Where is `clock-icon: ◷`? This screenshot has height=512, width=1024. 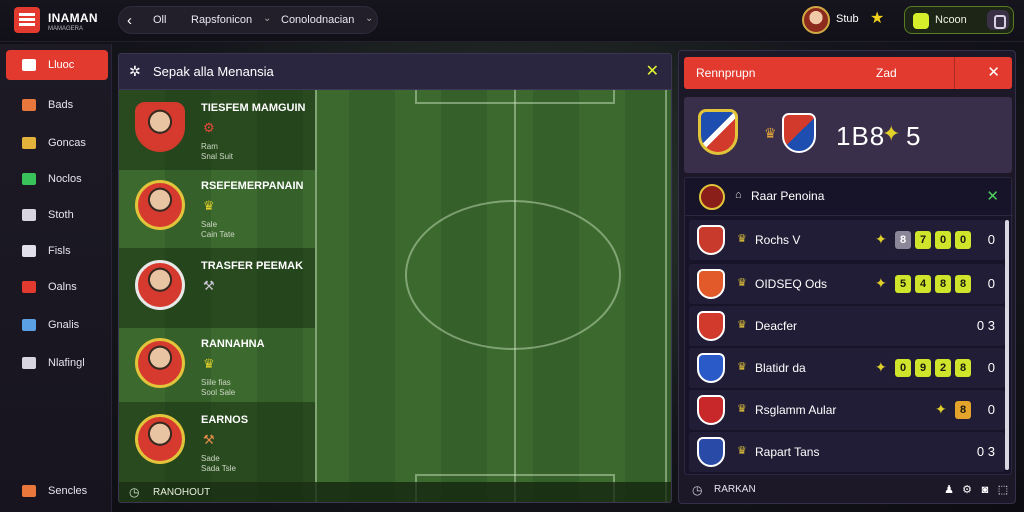
clock-icon: ◷ is located at coordinates (697, 490).